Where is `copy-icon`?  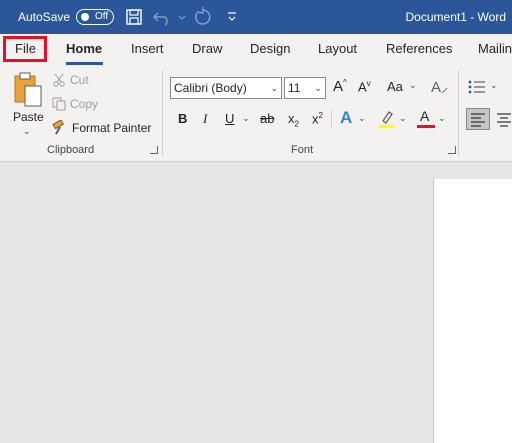
copy-icon is located at coordinates (59, 104).